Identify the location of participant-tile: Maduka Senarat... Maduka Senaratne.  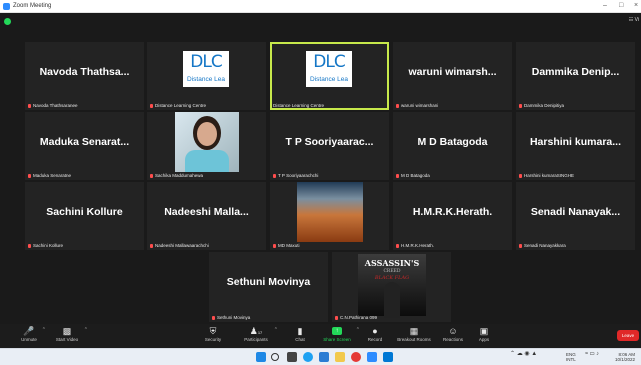
(84, 146).